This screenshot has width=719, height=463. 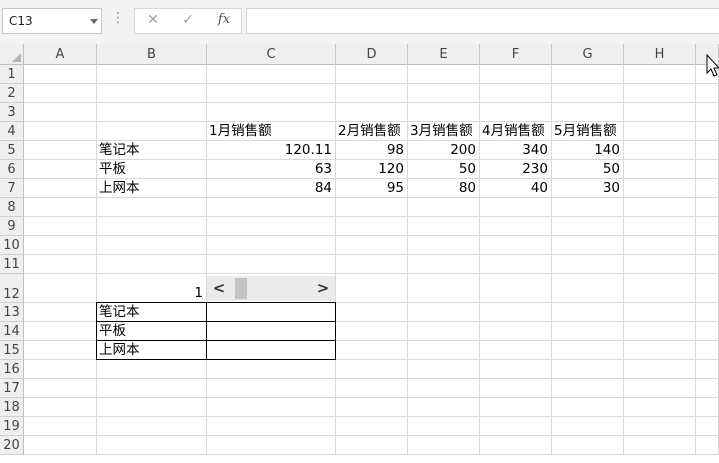 What do you see at coordinates (660, 350) in the screenshot?
I see `cell-h15` at bounding box center [660, 350].